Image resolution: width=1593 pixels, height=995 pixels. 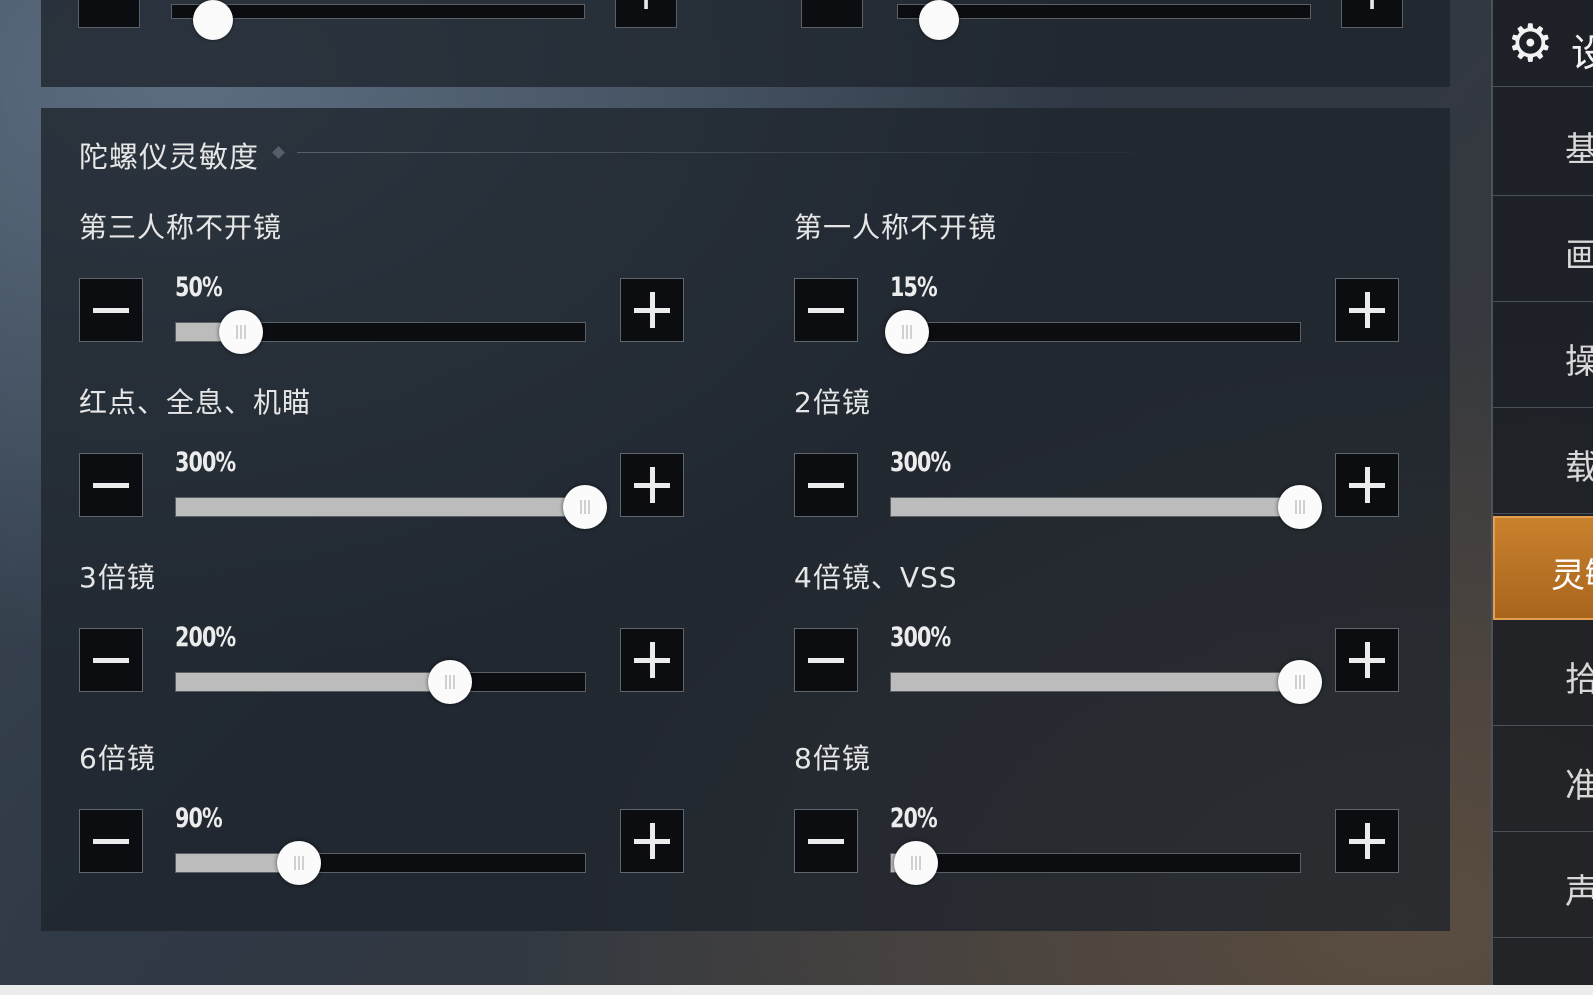 What do you see at coordinates (1543, 780) in the screenshot?
I see `sidebar-item: 准` at bounding box center [1543, 780].